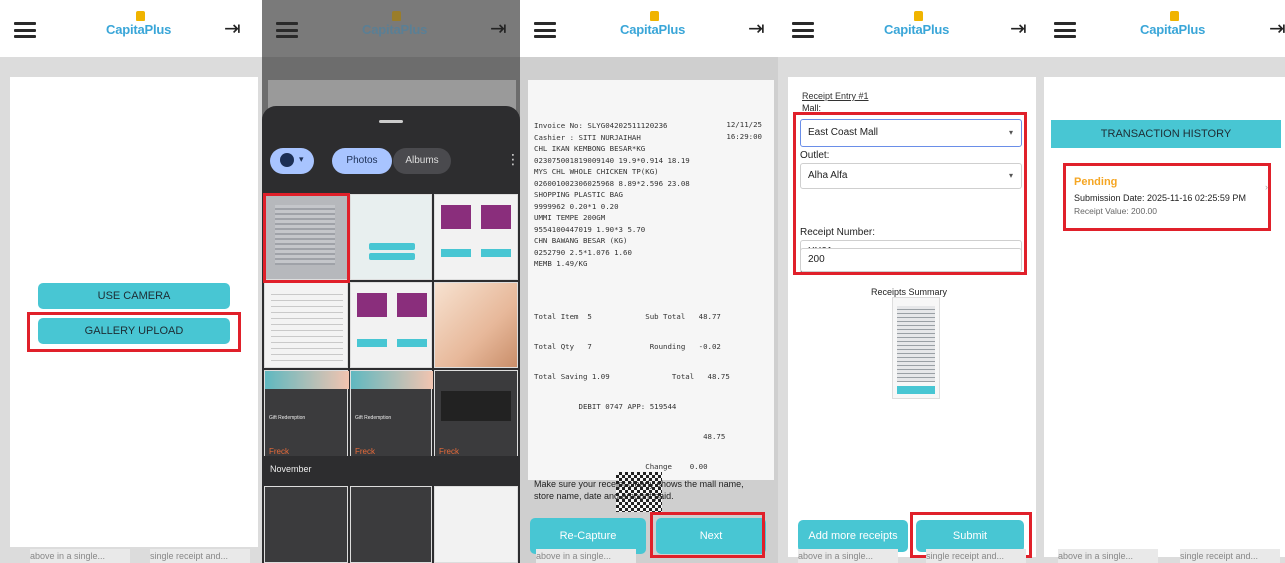 The image size is (1285, 563). Describe the element at coordinates (1166, 134) in the screenshot. I see `transaction-history-header: TRANSACTION HISTORY` at that location.